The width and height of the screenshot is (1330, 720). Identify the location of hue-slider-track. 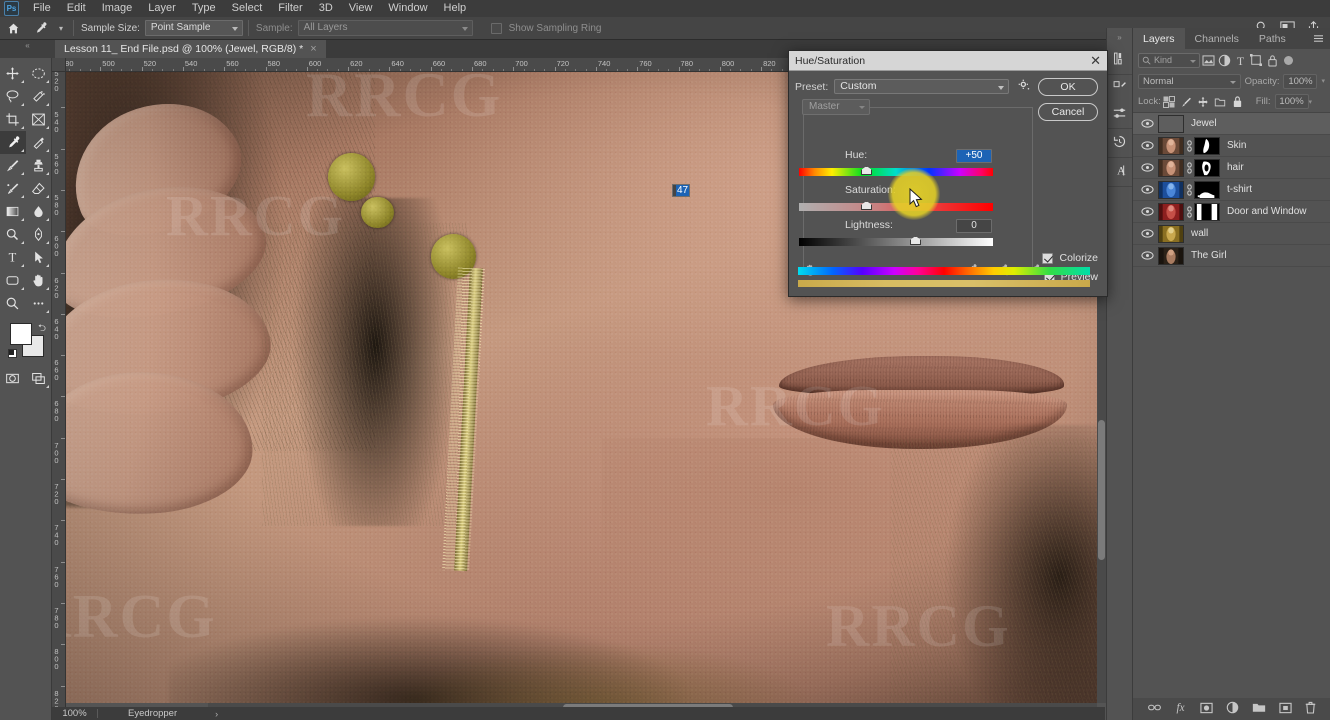
(896, 172).